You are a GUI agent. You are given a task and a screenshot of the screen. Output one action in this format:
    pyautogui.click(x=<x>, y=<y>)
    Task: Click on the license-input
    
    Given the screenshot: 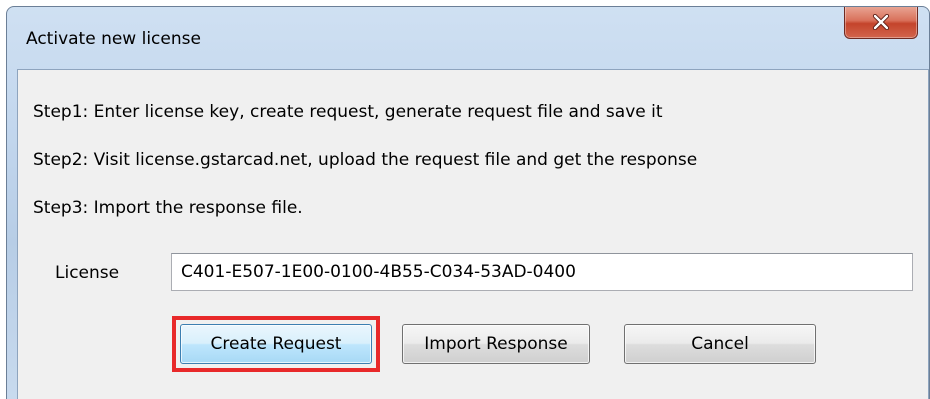 What is the action you would take?
    pyautogui.click(x=542, y=272)
    